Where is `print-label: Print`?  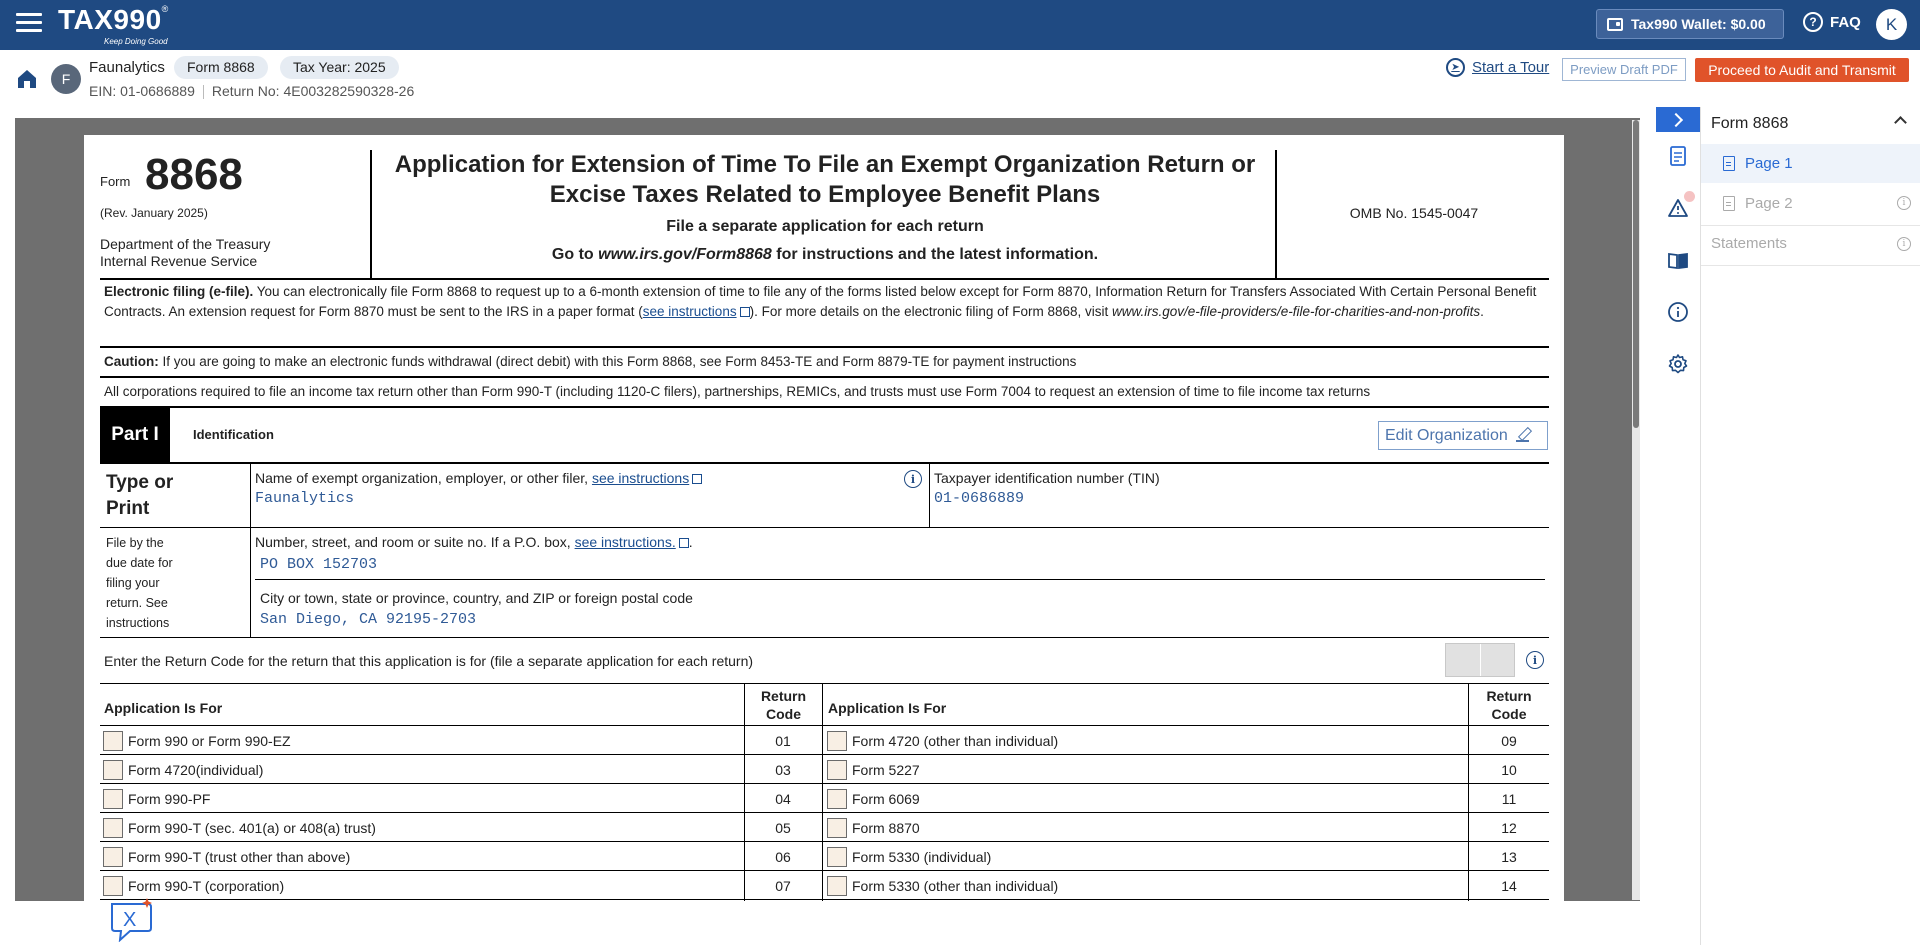
print-label: Print is located at coordinates (128, 508).